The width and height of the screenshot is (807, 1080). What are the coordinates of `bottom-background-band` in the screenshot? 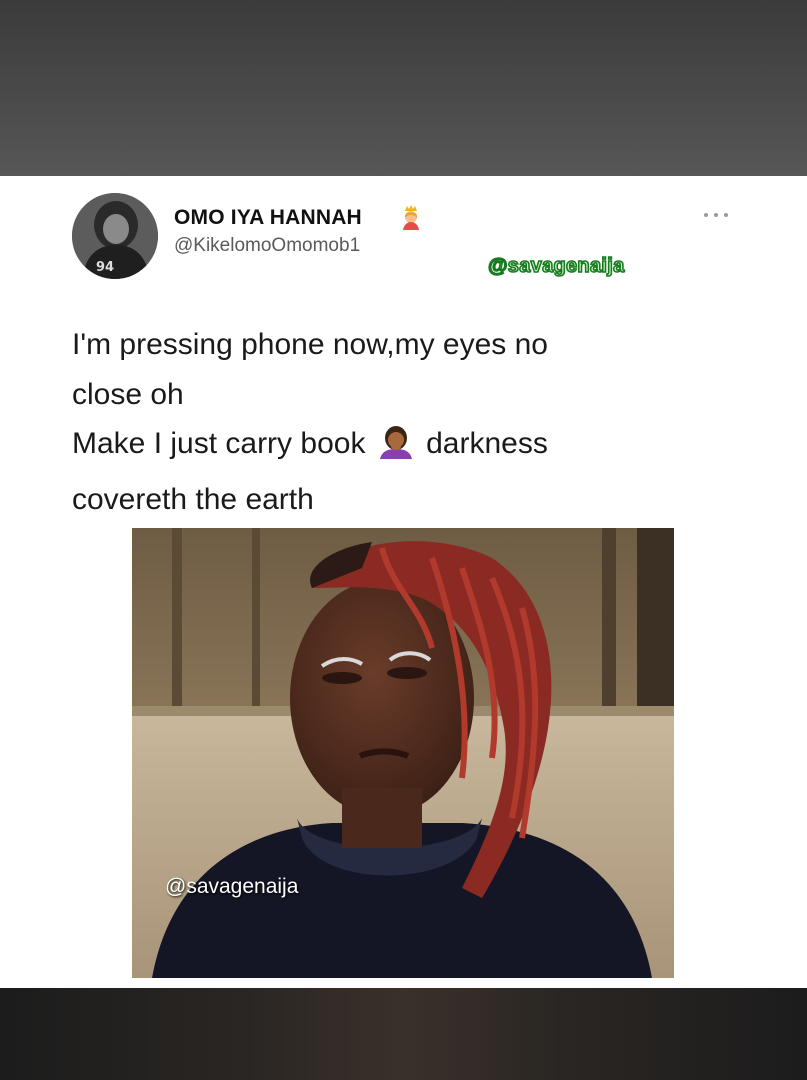 It's located at (403, 1034).